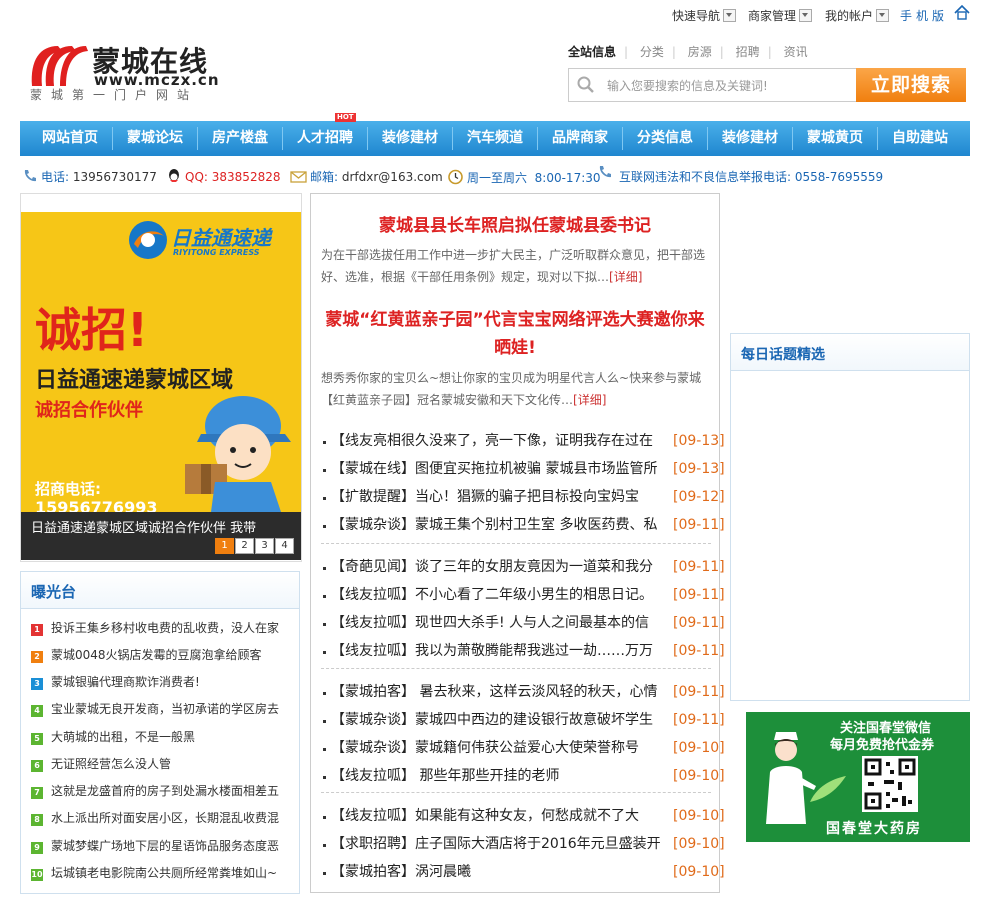 Image resolution: width=990 pixels, height=900 pixels. I want to click on search-input, so click(731, 86).